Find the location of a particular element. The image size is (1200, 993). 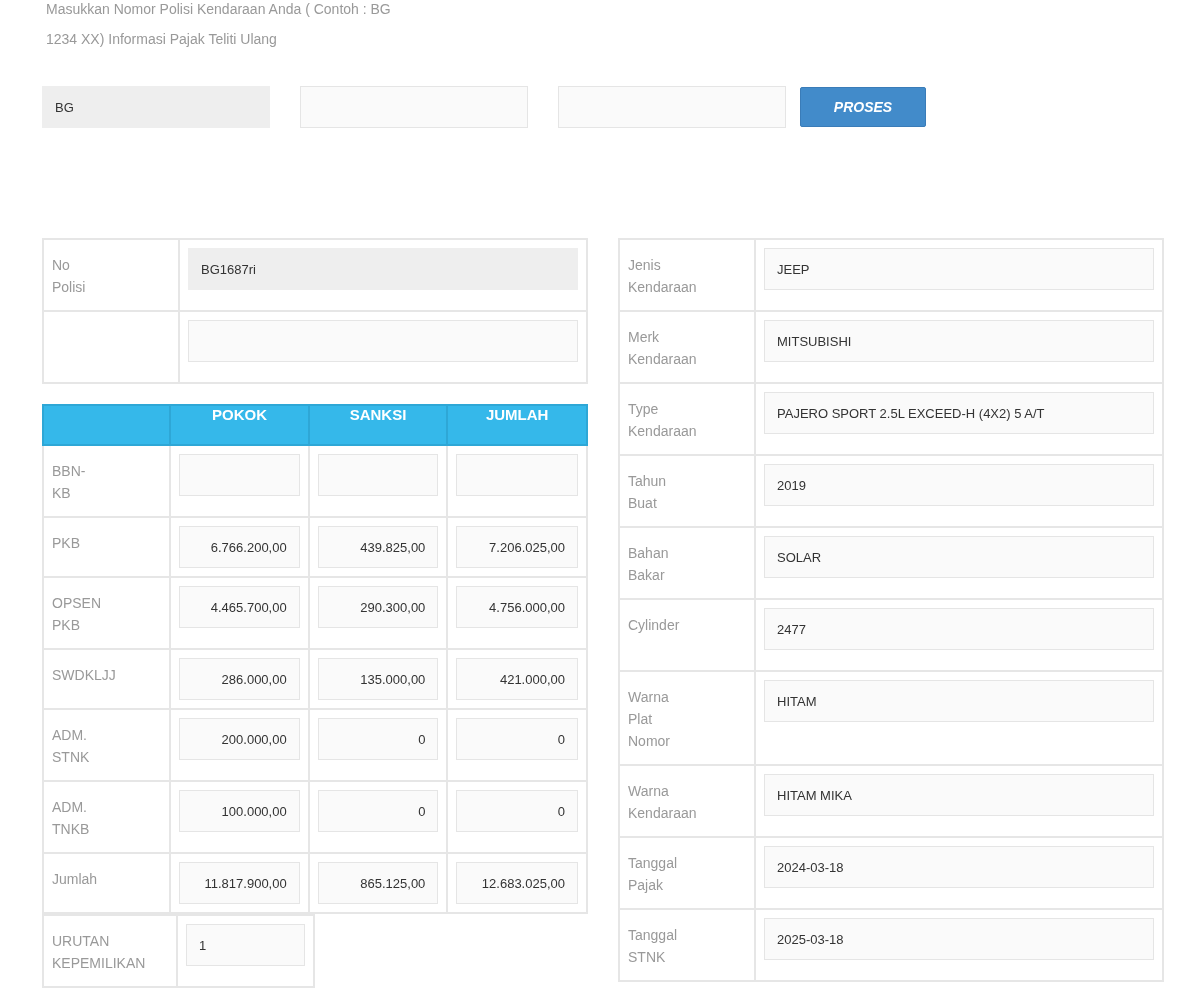

input-field: 4.465.700,00 is located at coordinates (239, 607).